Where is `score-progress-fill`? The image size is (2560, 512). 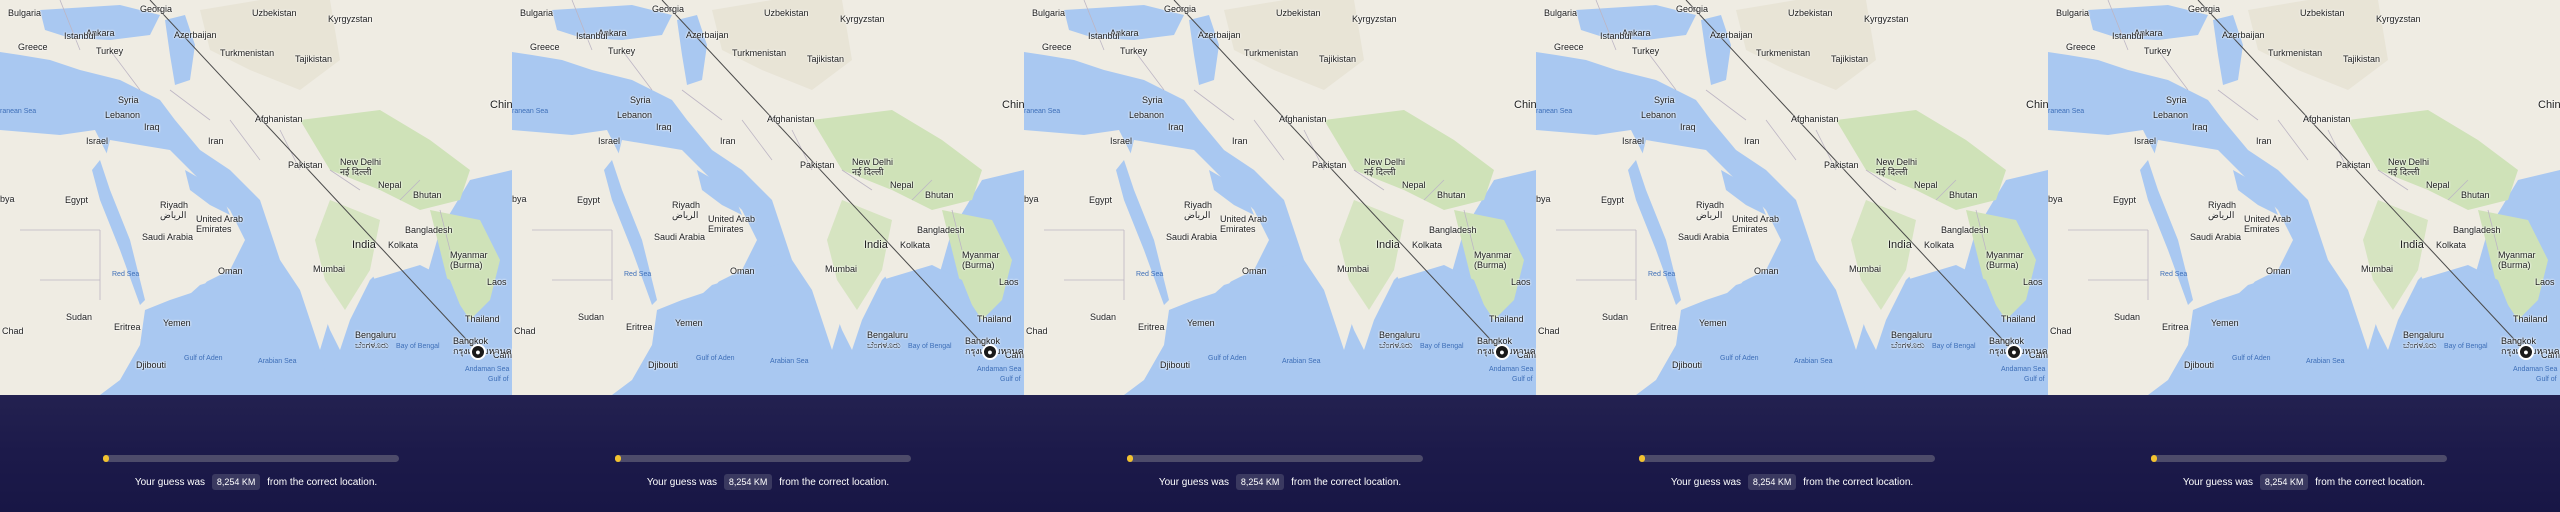 score-progress-fill is located at coordinates (1130, 458).